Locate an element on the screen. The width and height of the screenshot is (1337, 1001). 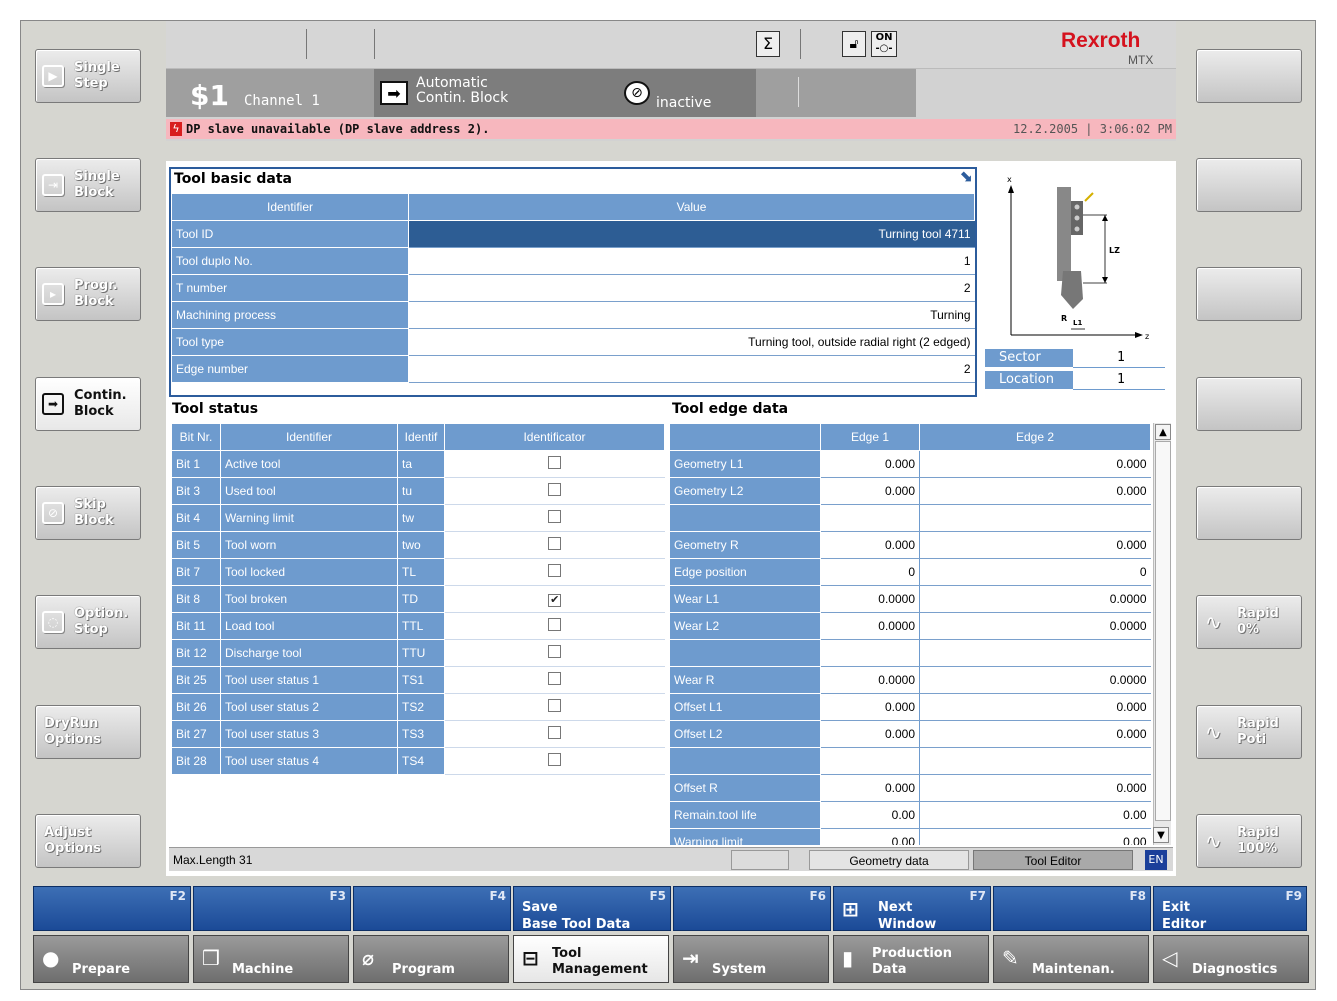
nav-program: ⌀ Program is located at coordinates (431, 959).